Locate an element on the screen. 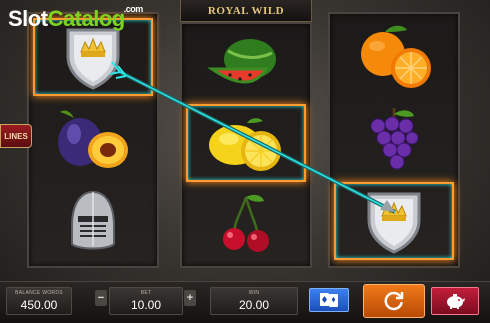 This screenshot has height=323, width=490. spin-button is located at coordinates (394, 301).